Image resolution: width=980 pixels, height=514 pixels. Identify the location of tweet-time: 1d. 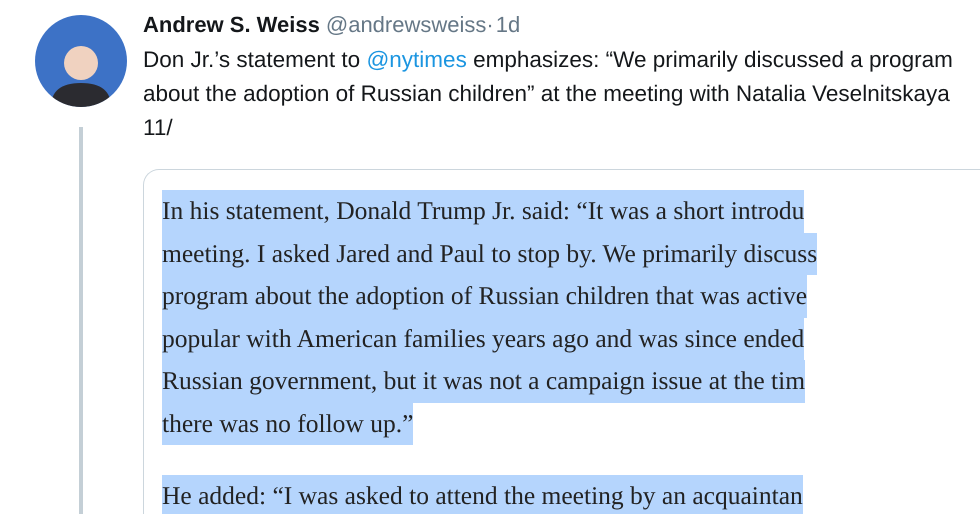
(508, 25).